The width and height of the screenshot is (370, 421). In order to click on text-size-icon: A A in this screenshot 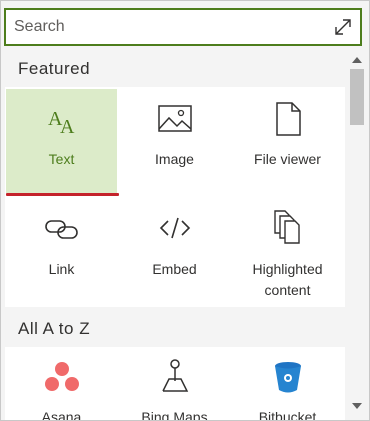, I will do `click(61, 122)`.